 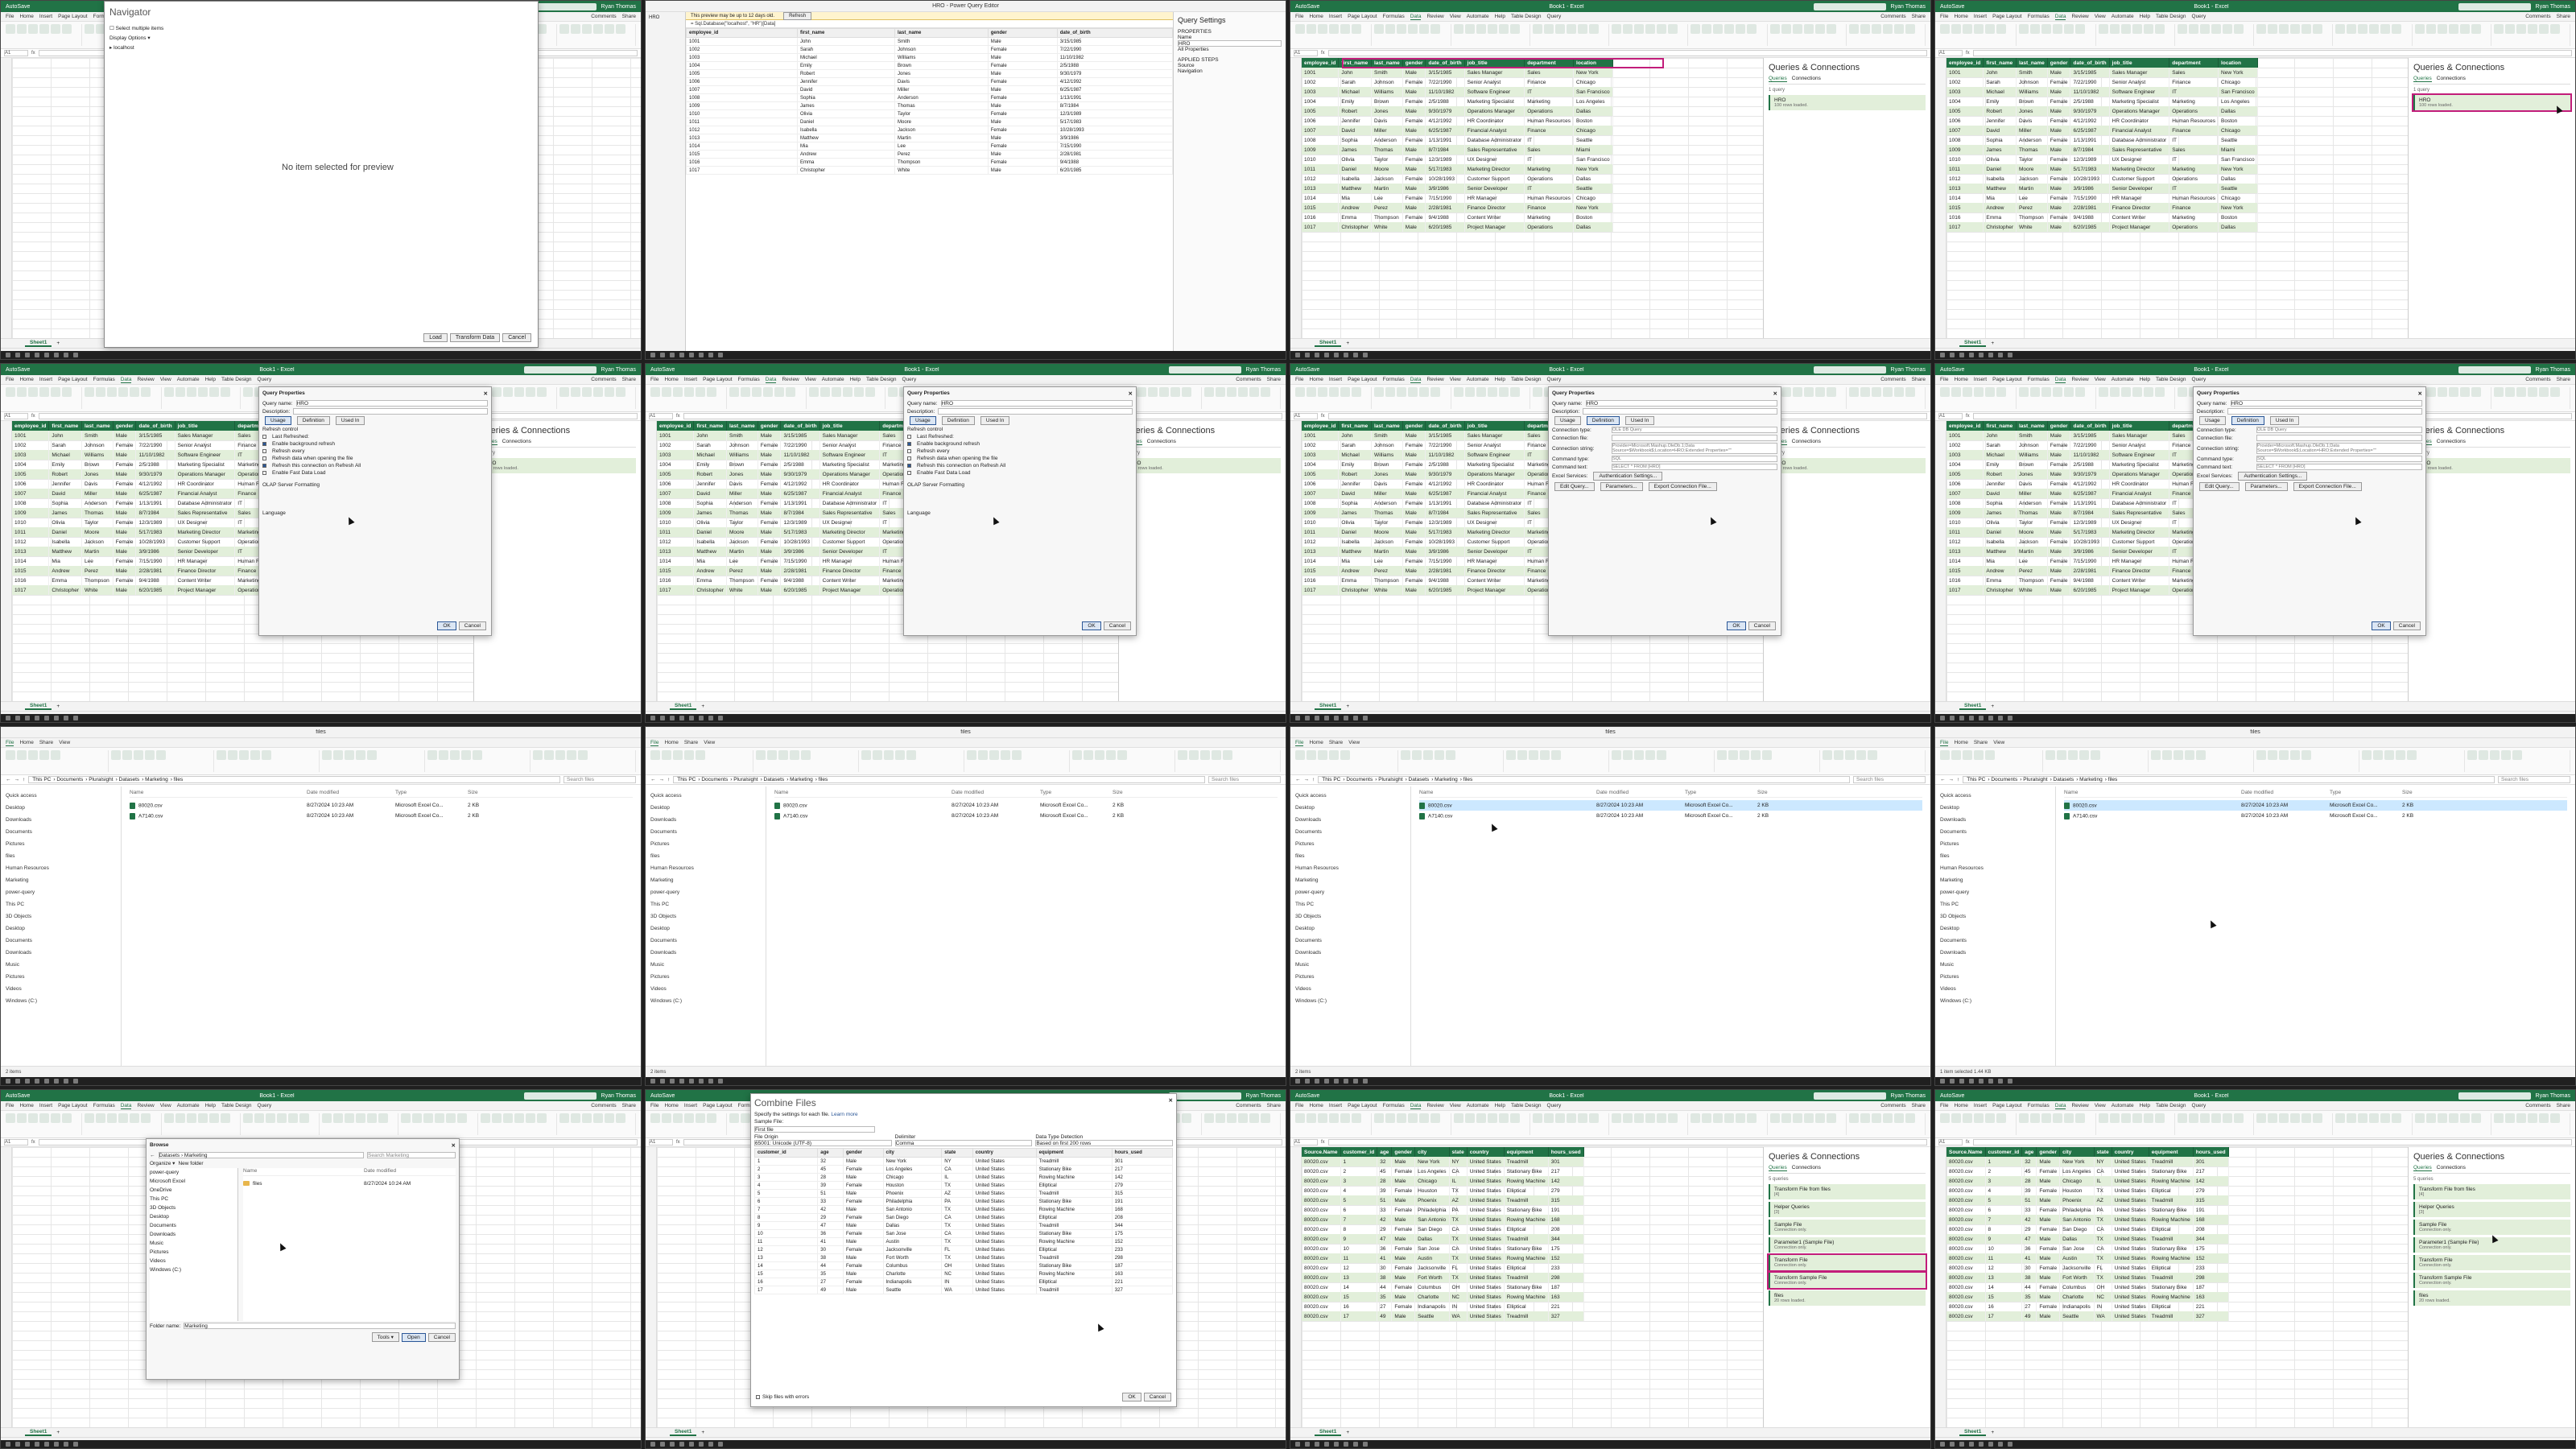 I want to click on table-cell: 5/17/1983, so click(x=1445, y=169).